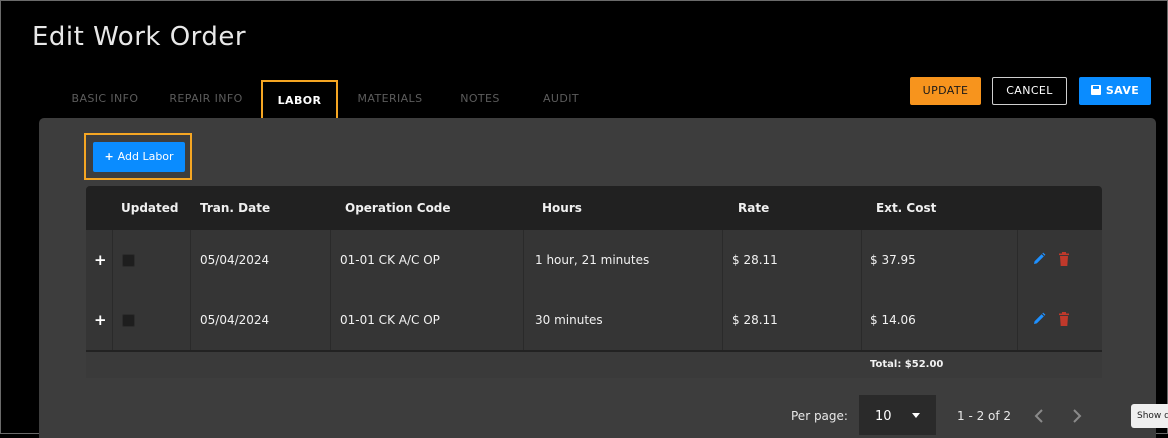 The image size is (1168, 438). I want to click on update-button: UPDATE, so click(945, 91).